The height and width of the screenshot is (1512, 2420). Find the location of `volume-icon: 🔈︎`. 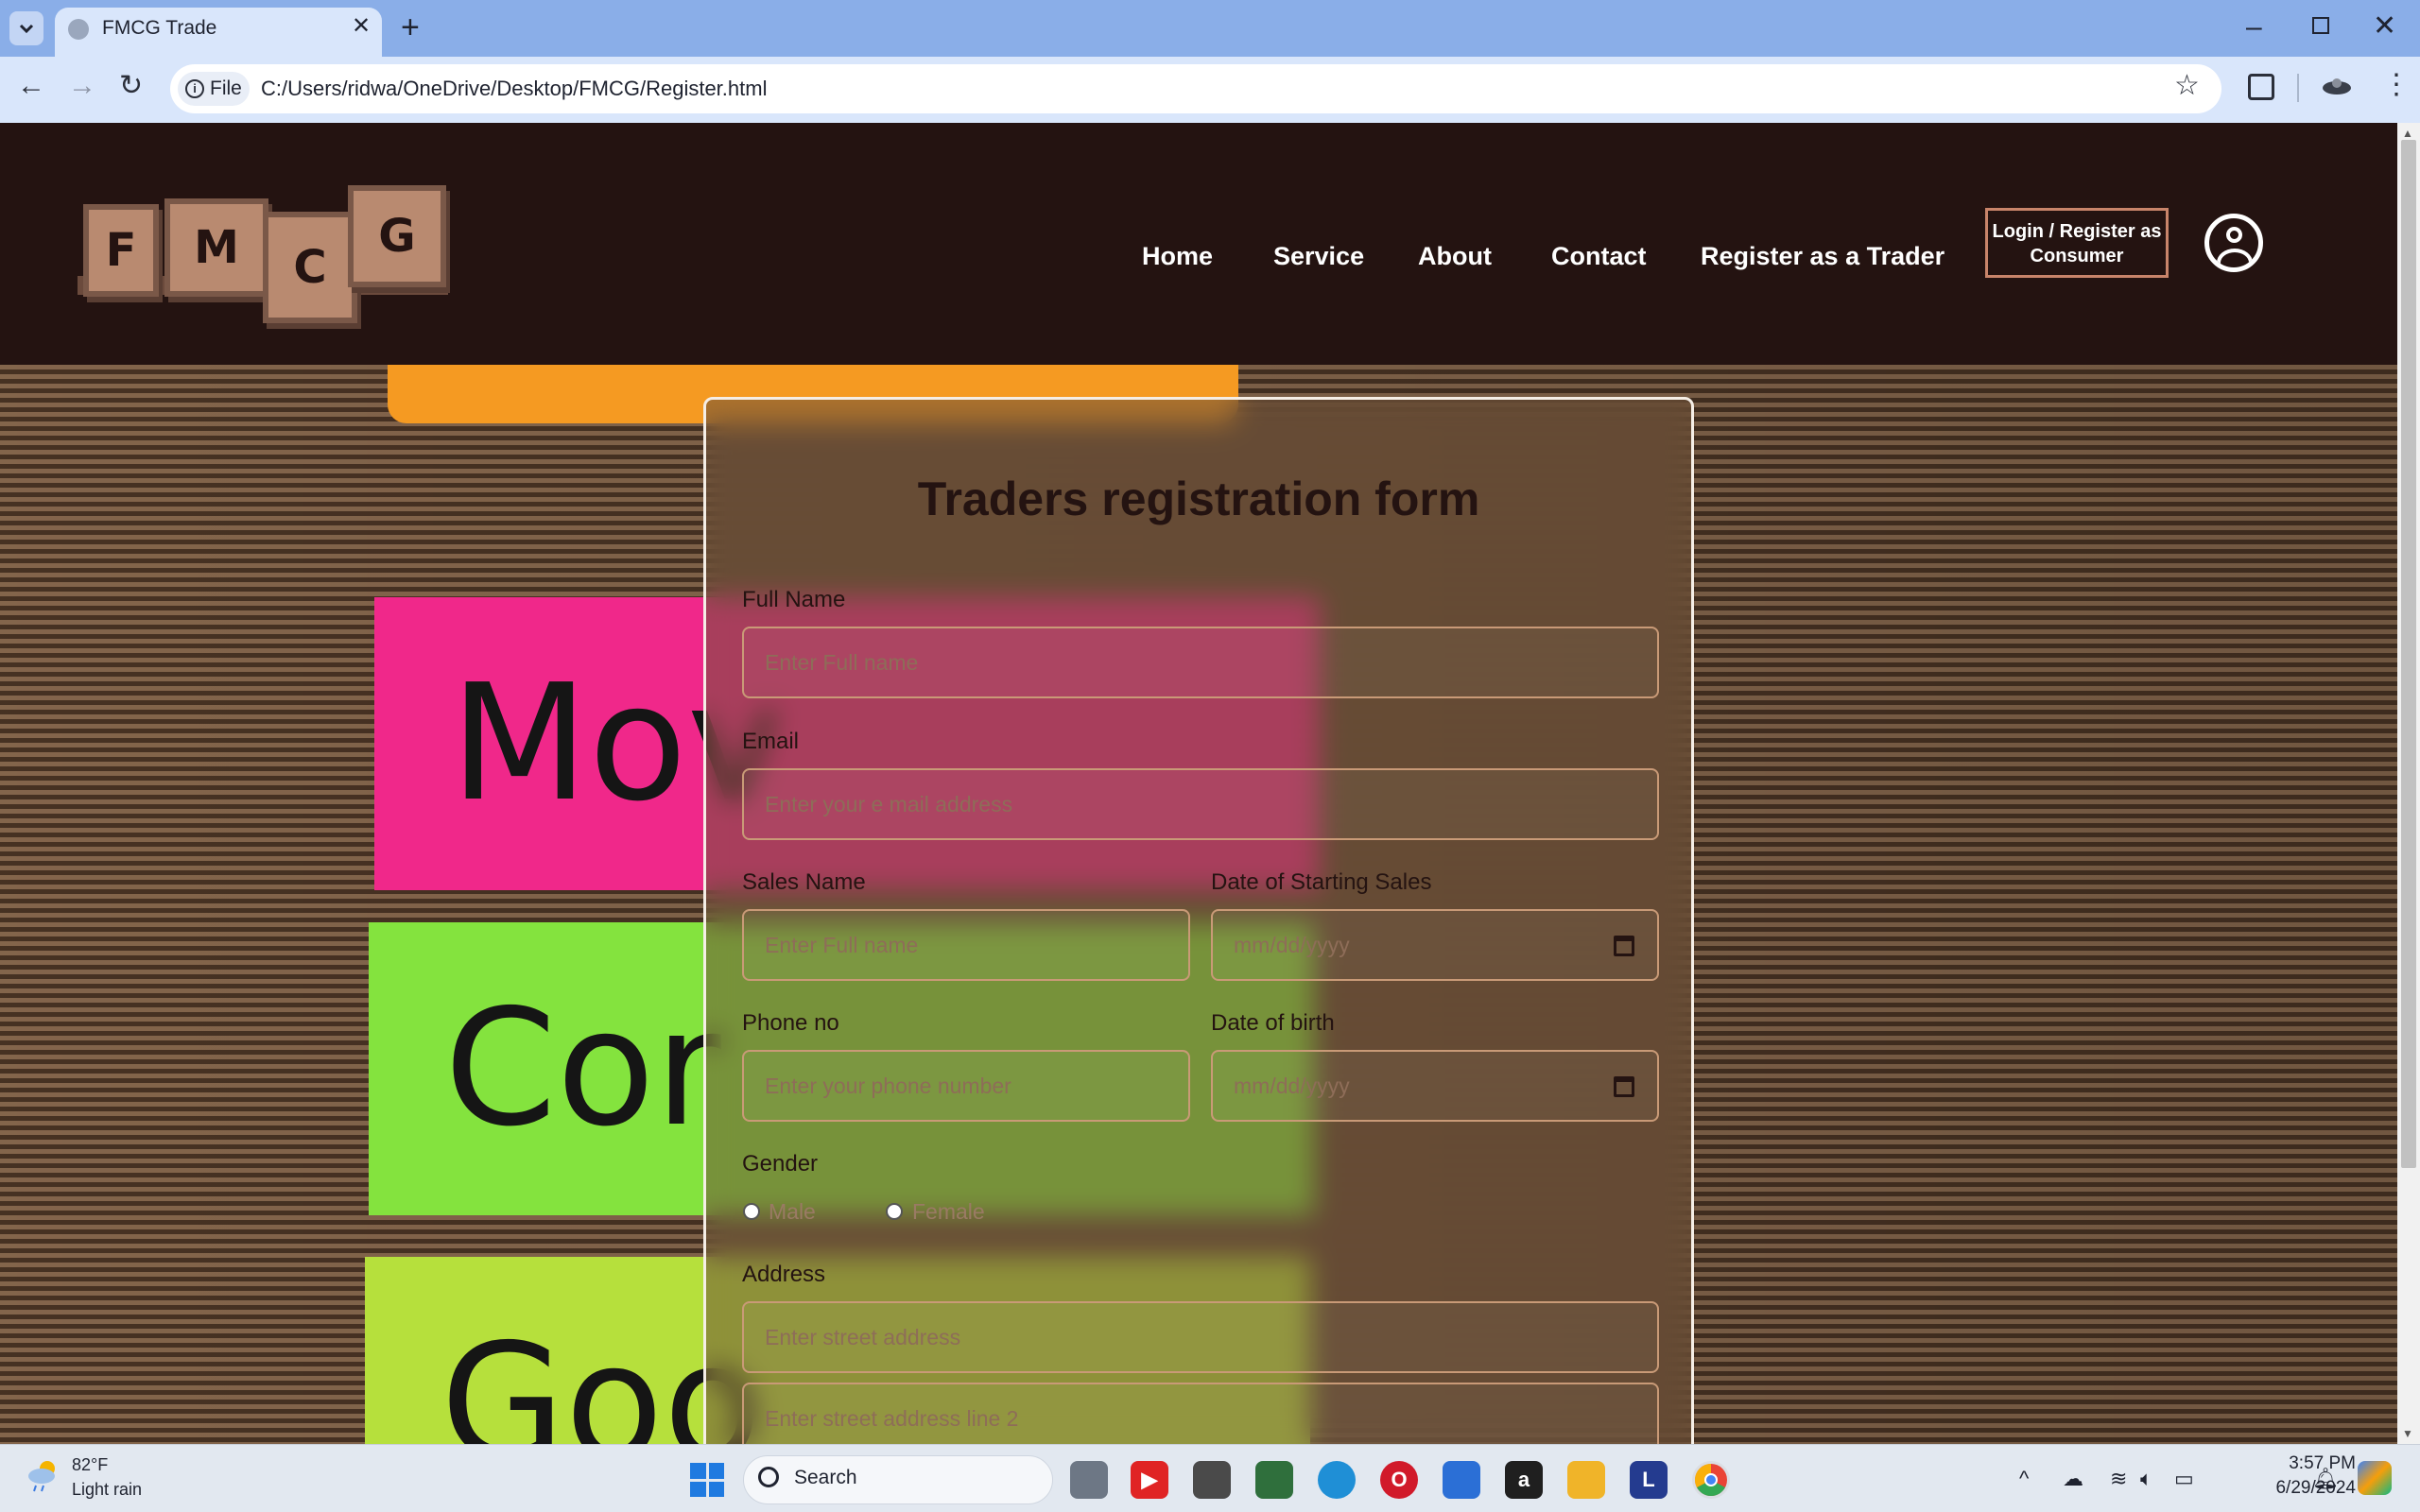

volume-icon: 🔈︎ is located at coordinates (2146, 1479).